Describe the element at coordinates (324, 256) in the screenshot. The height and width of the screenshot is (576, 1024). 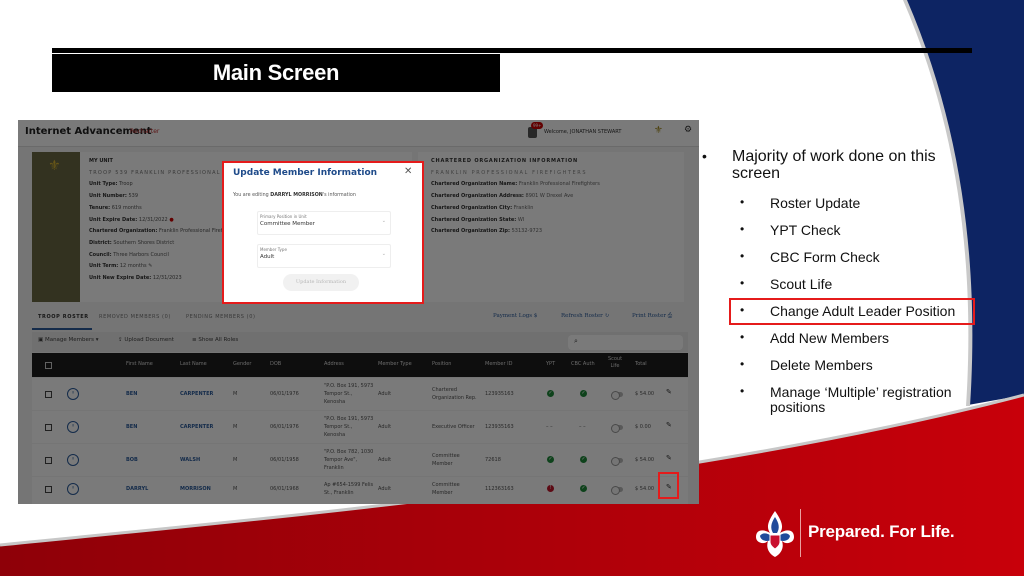
I see `member-type-select: Member Type Adult ⌄` at that location.